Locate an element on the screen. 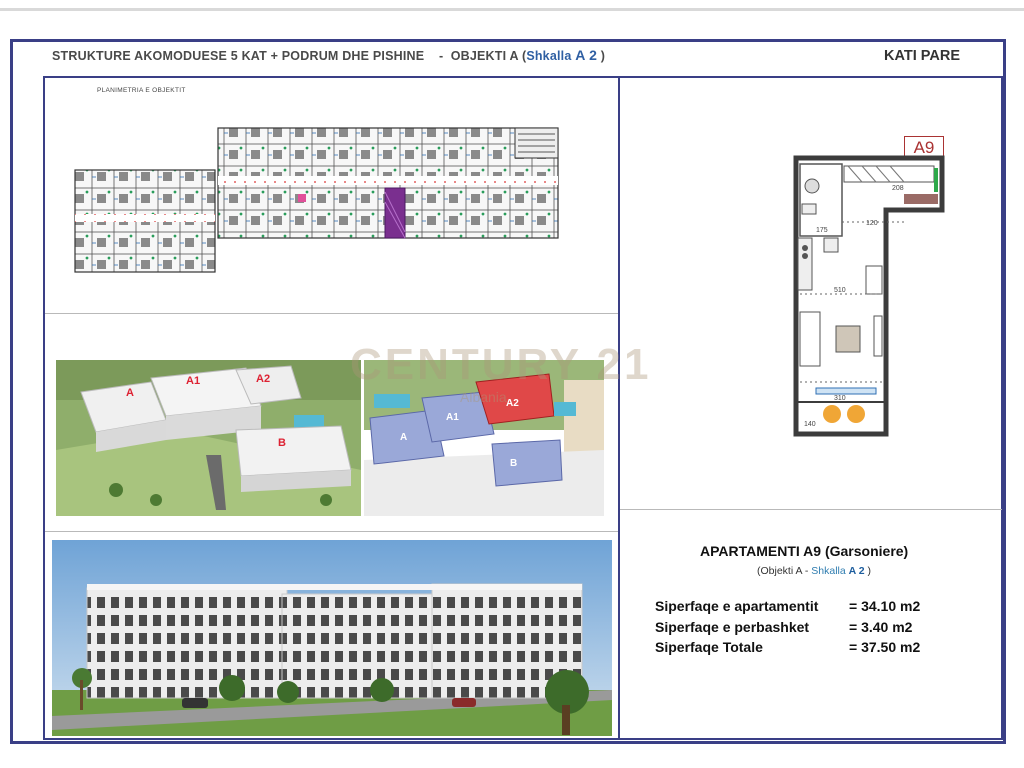  title-sep: - is located at coordinates (441, 56).